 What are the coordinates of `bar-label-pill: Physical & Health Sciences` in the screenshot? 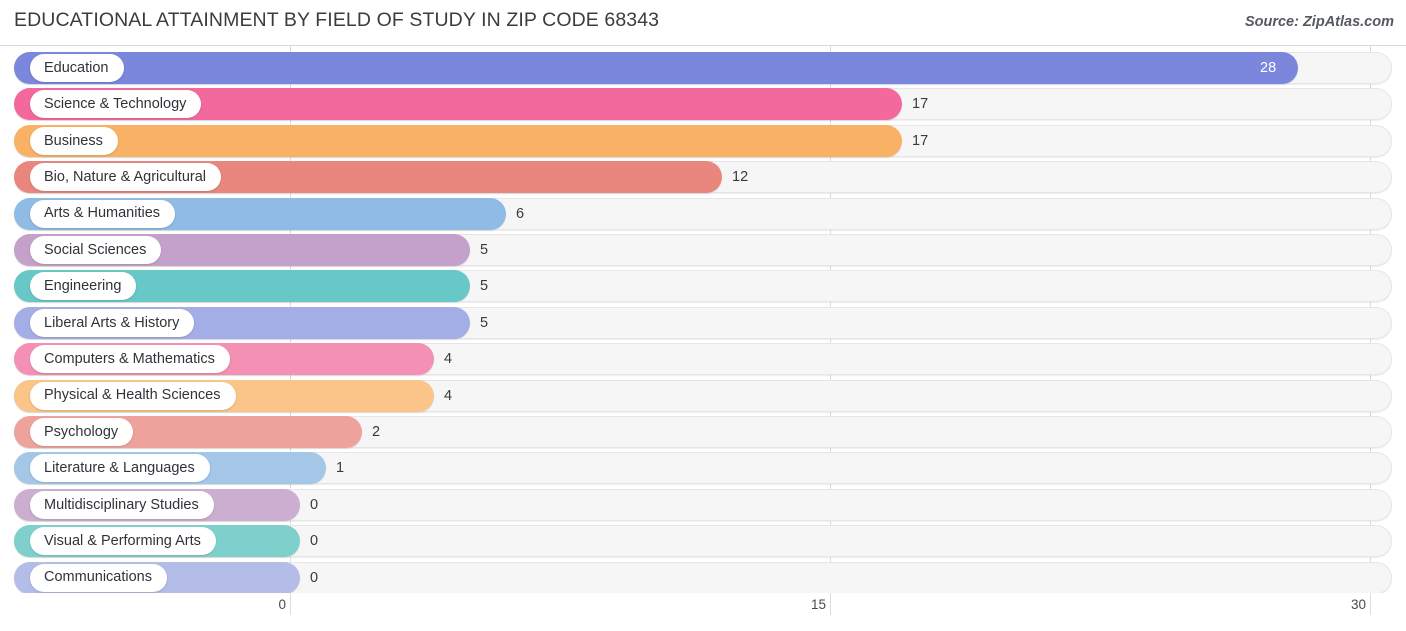 It's located at (133, 395).